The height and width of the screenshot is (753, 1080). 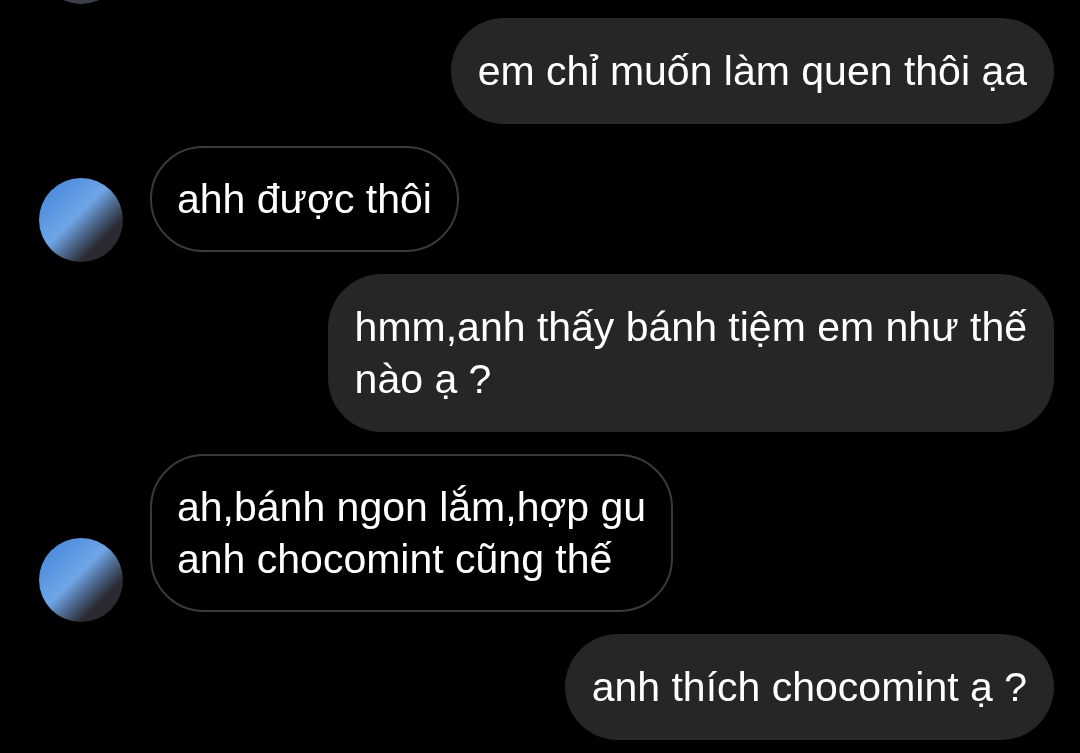 I want to click on message-bubble: ahh được thôi, so click(x=304, y=199).